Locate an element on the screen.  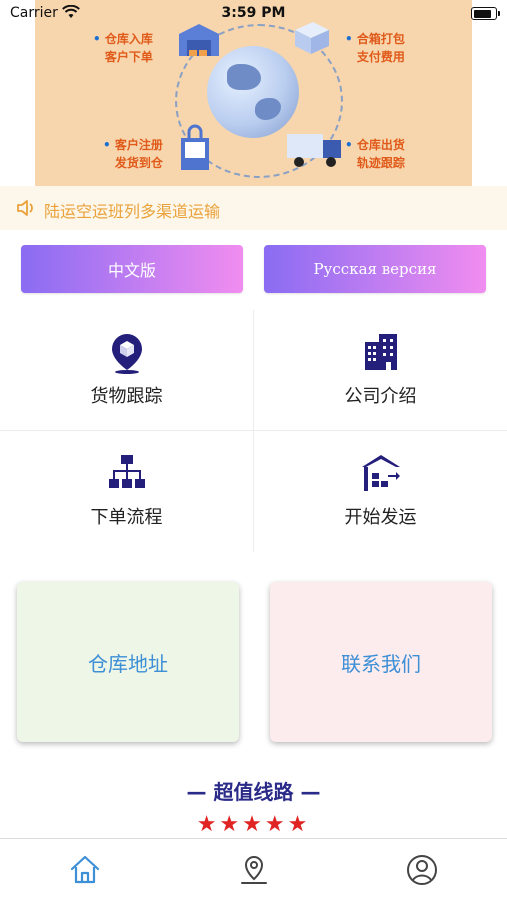
location-icon is located at coordinates (254, 870).